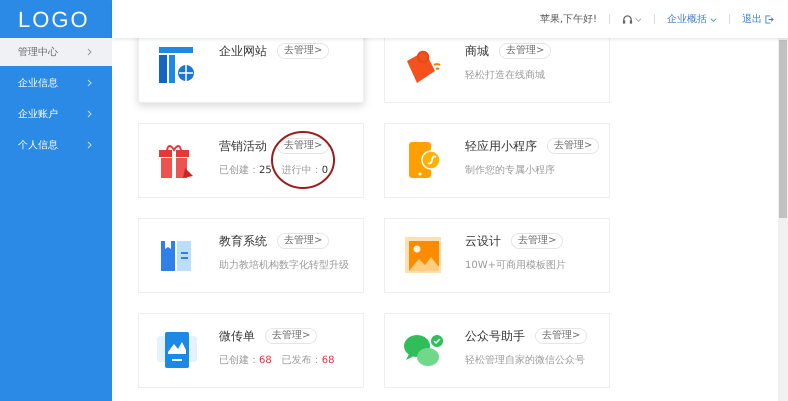 Image resolution: width=788 pixels, height=401 pixels. What do you see at coordinates (56, 52) in the screenshot?
I see `sidebar-item: 管理中心` at bounding box center [56, 52].